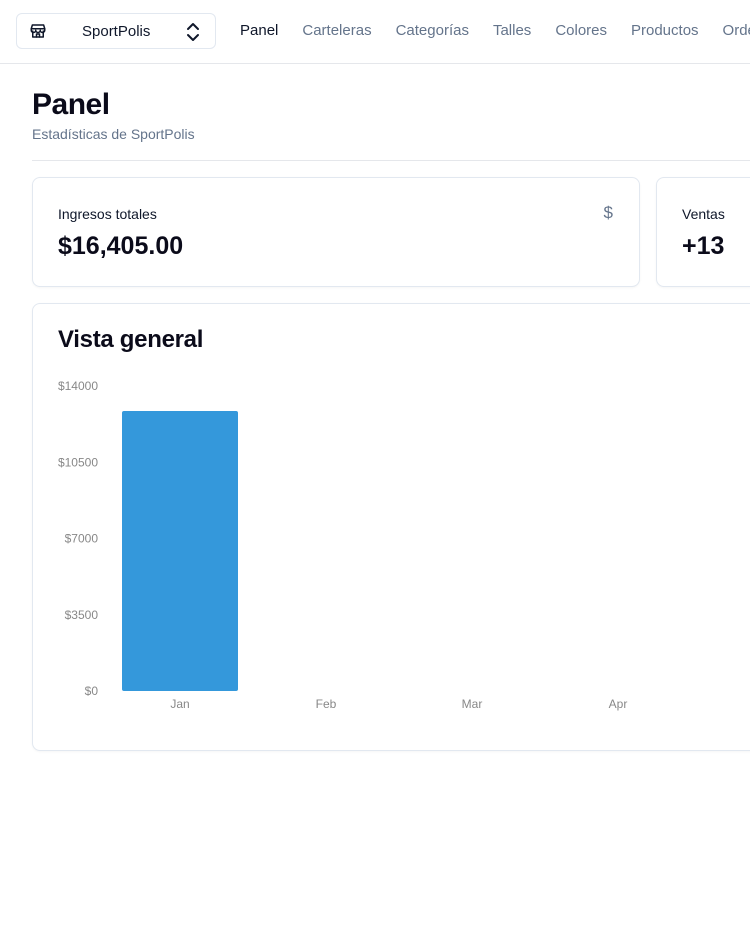 This screenshot has height=951, width=750. What do you see at coordinates (107, 214) in the screenshot?
I see `total-revenue-label: Ingresos totales` at bounding box center [107, 214].